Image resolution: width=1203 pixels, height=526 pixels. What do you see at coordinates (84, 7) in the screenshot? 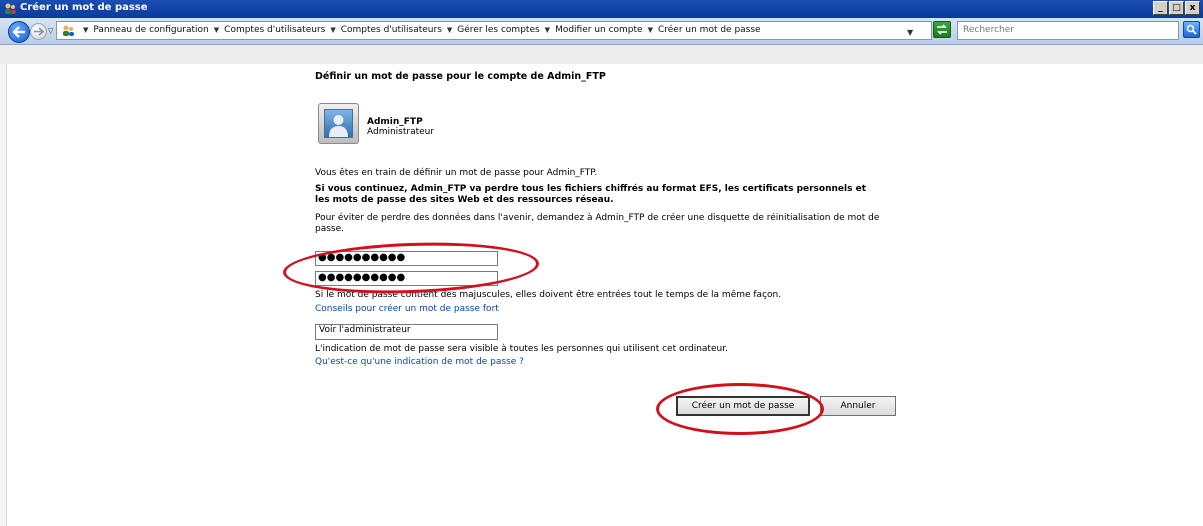
I see `window-title: Créer un mot de passe` at bounding box center [84, 7].